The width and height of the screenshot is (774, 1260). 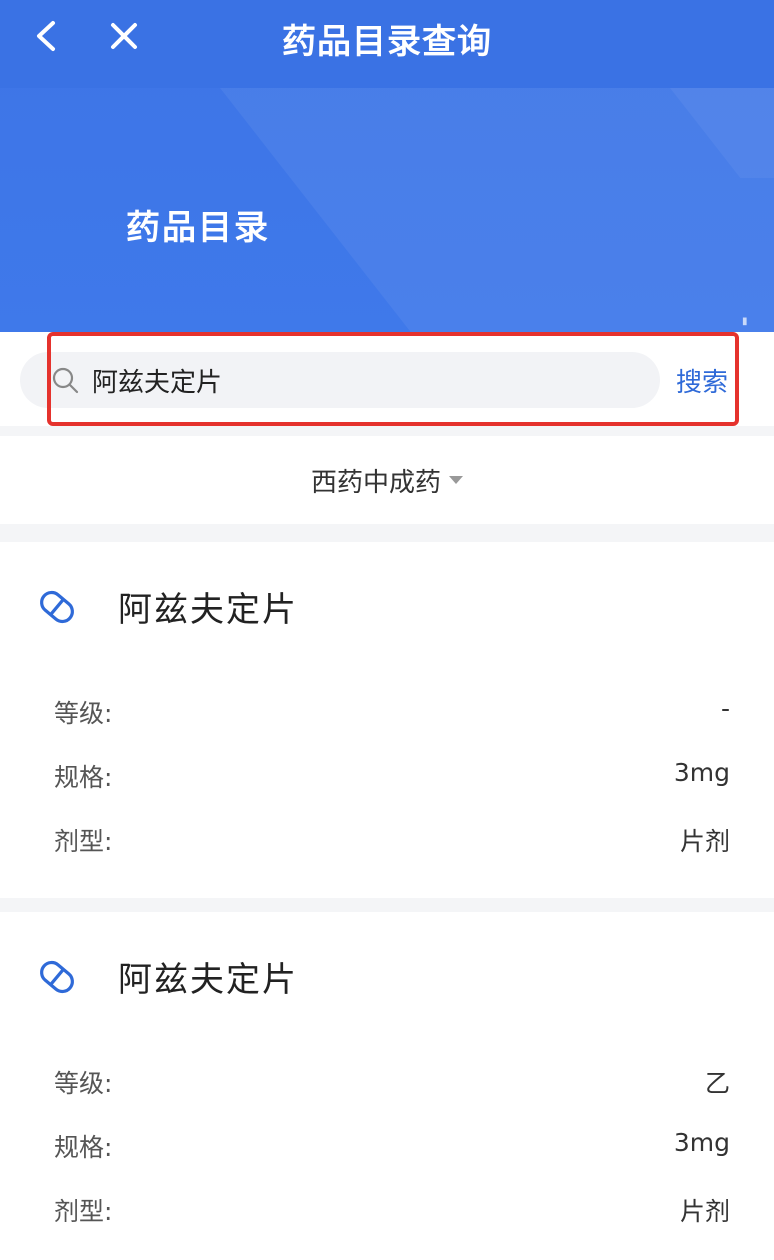 I want to click on close-icon, so click(x=124, y=36).